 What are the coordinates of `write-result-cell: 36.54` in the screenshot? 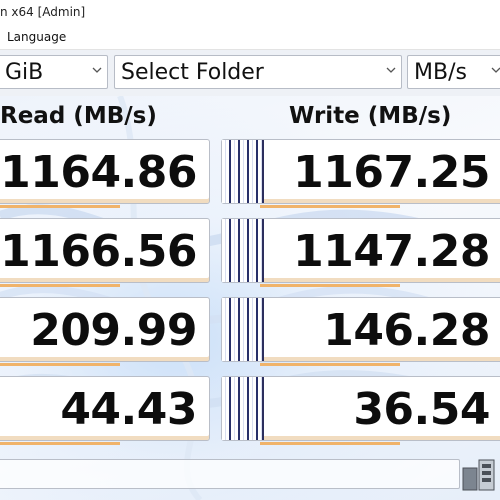 It's located at (360, 408).